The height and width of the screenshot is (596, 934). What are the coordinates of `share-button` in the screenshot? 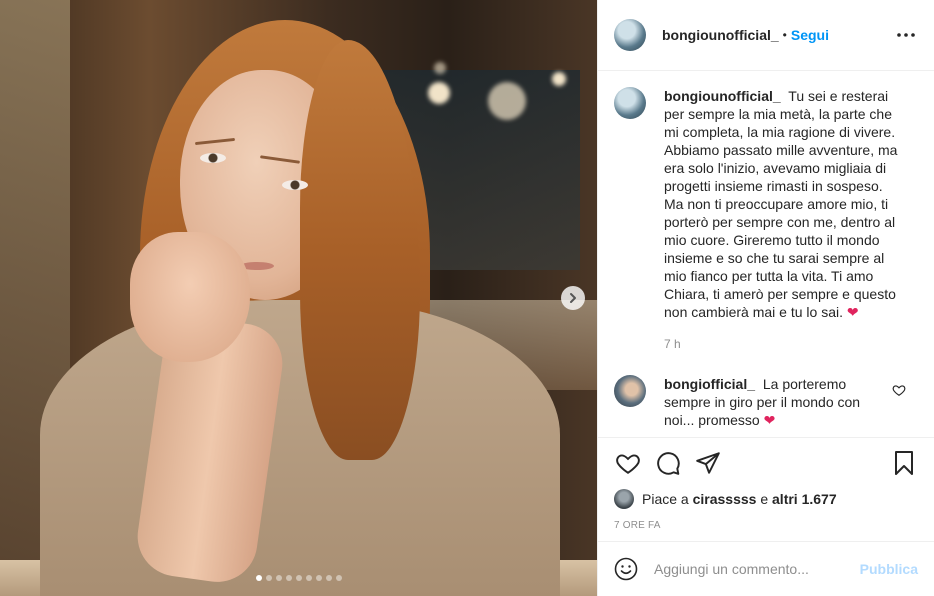 It's located at (708, 463).